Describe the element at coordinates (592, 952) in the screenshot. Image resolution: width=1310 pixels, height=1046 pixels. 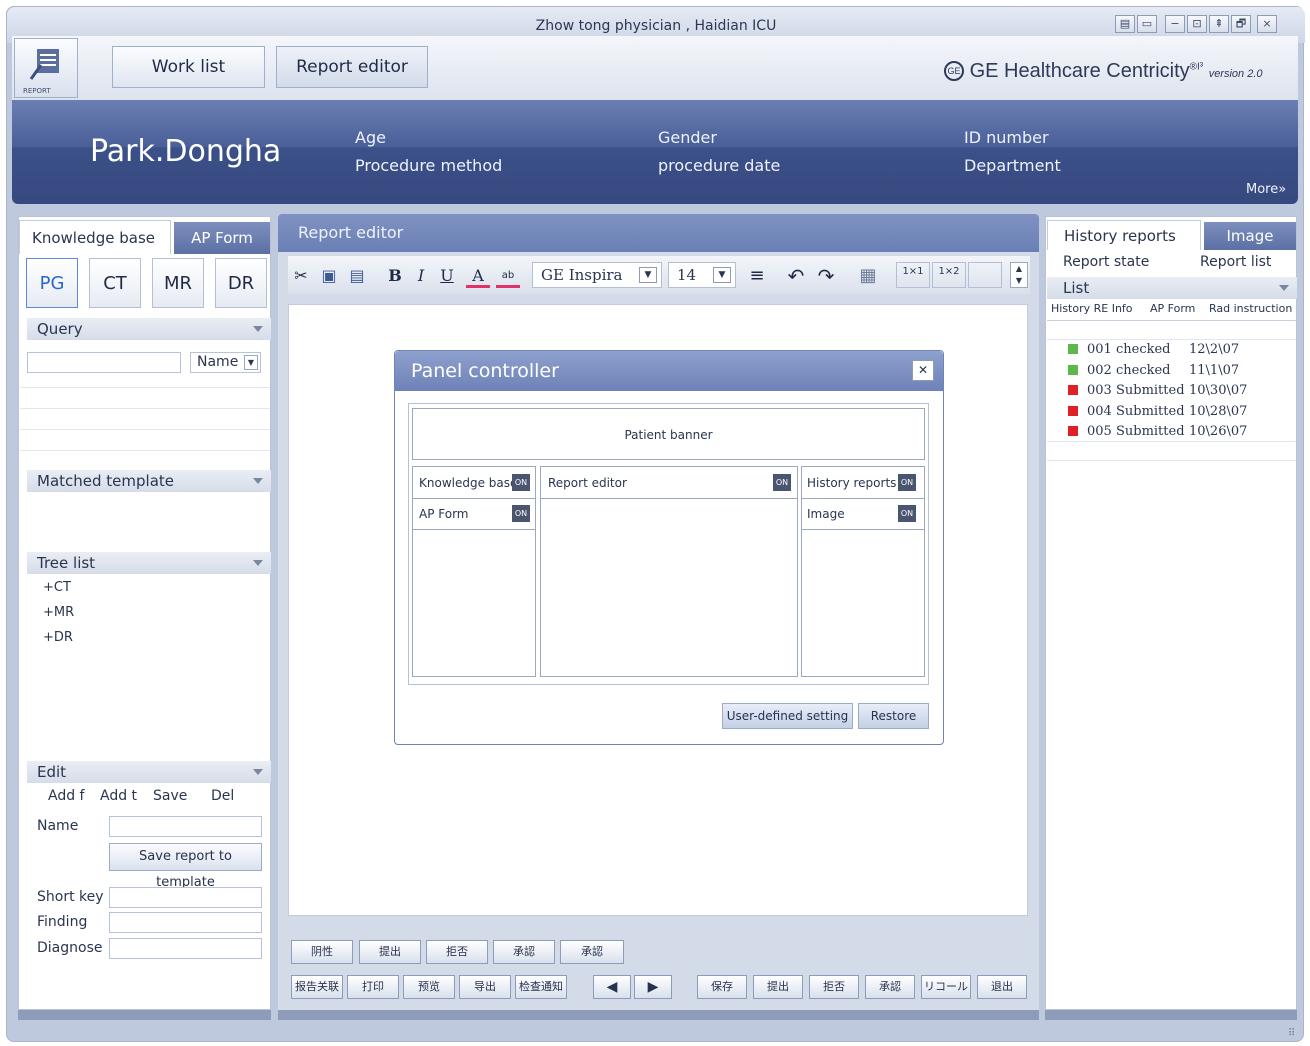
I see `approve-button-2: 承認` at that location.